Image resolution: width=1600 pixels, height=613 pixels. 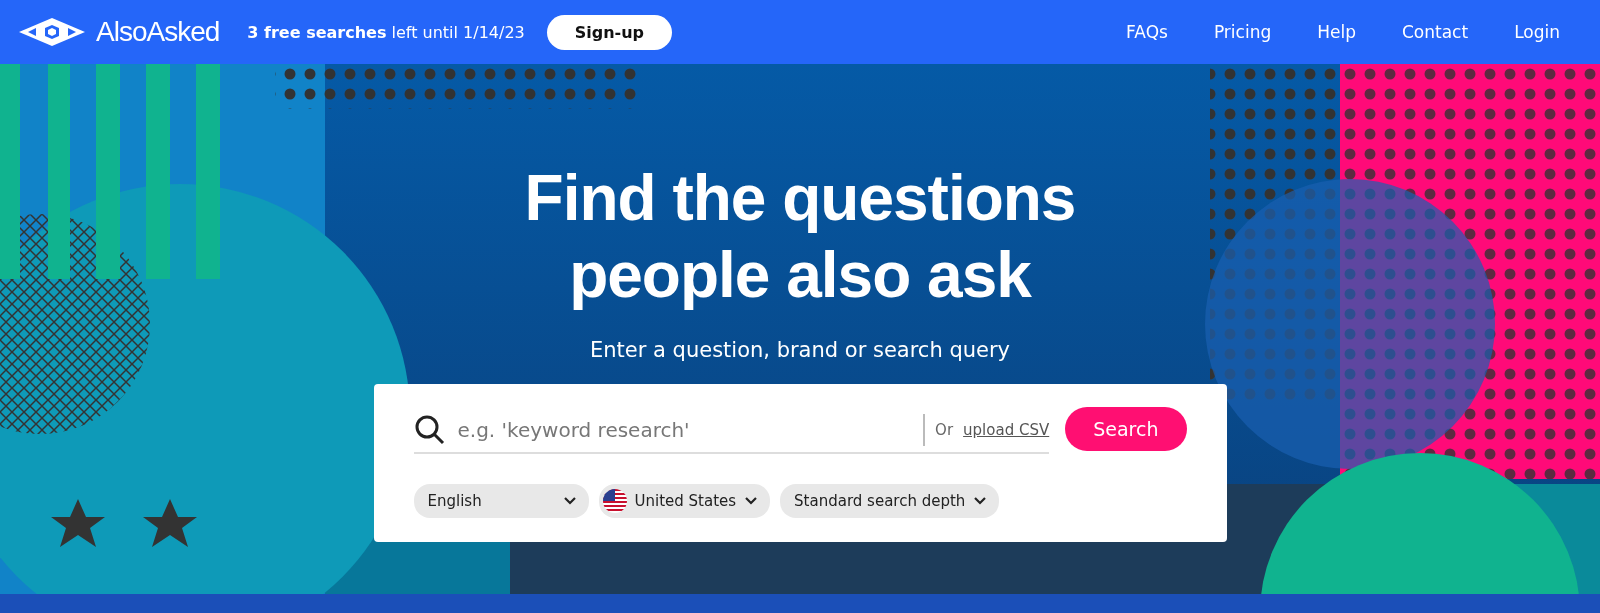 I want to click on free-searches-notice: 3 free searches left until 1/14/23, so click(x=386, y=32).